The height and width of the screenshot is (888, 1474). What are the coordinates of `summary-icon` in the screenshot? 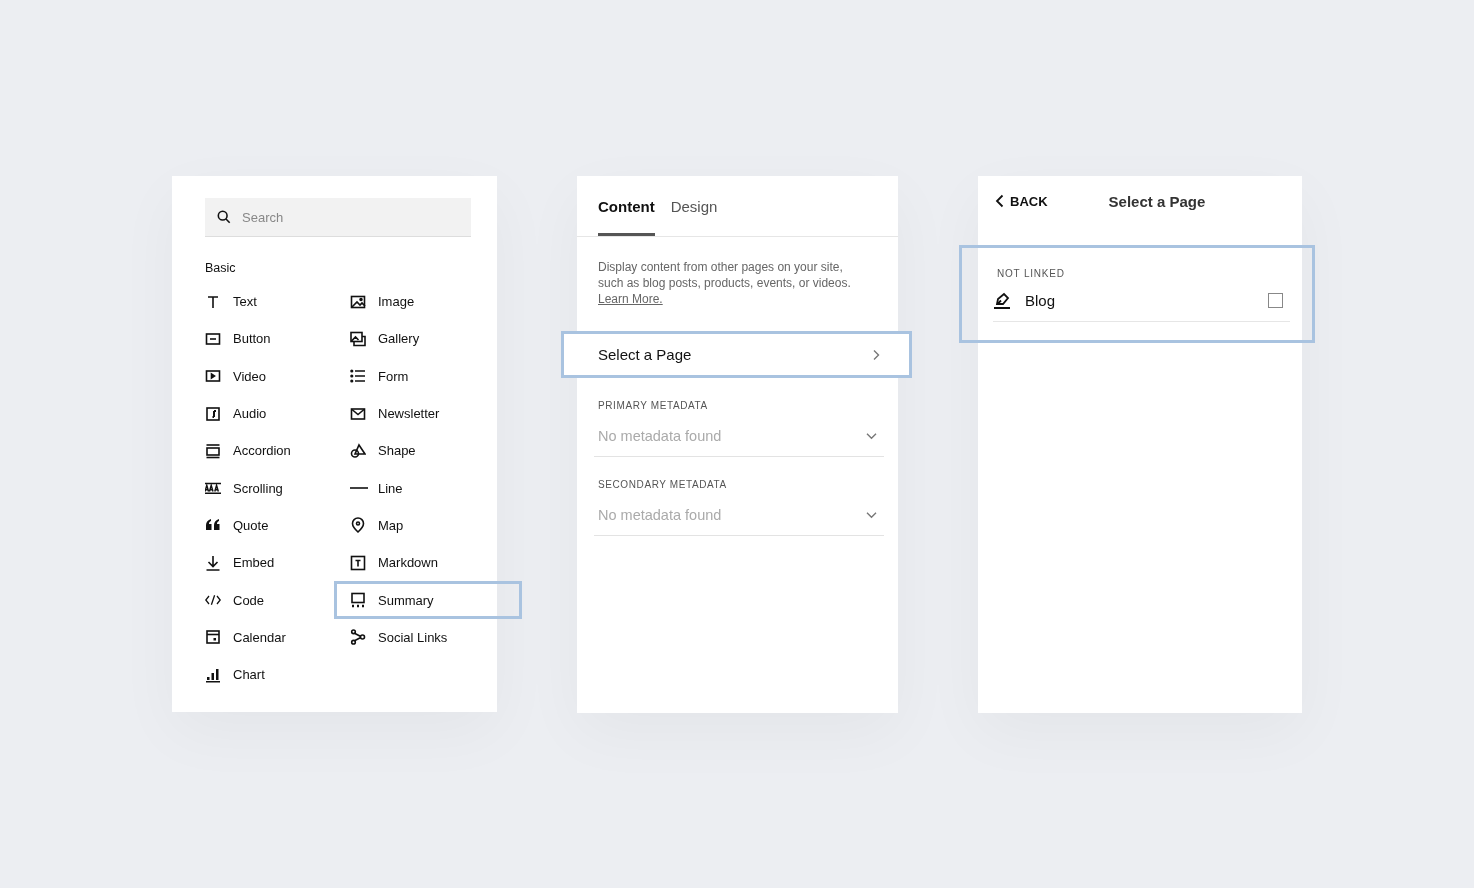 It's located at (358, 600).